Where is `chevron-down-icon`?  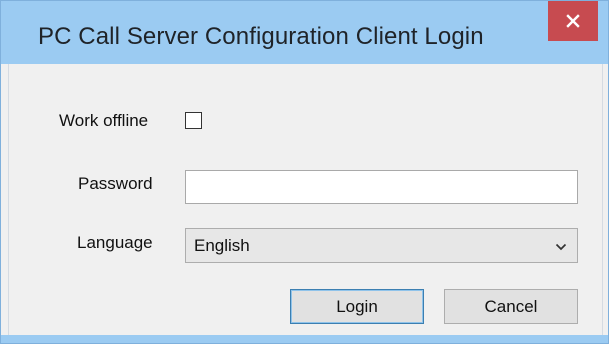 chevron-down-icon is located at coordinates (561, 249).